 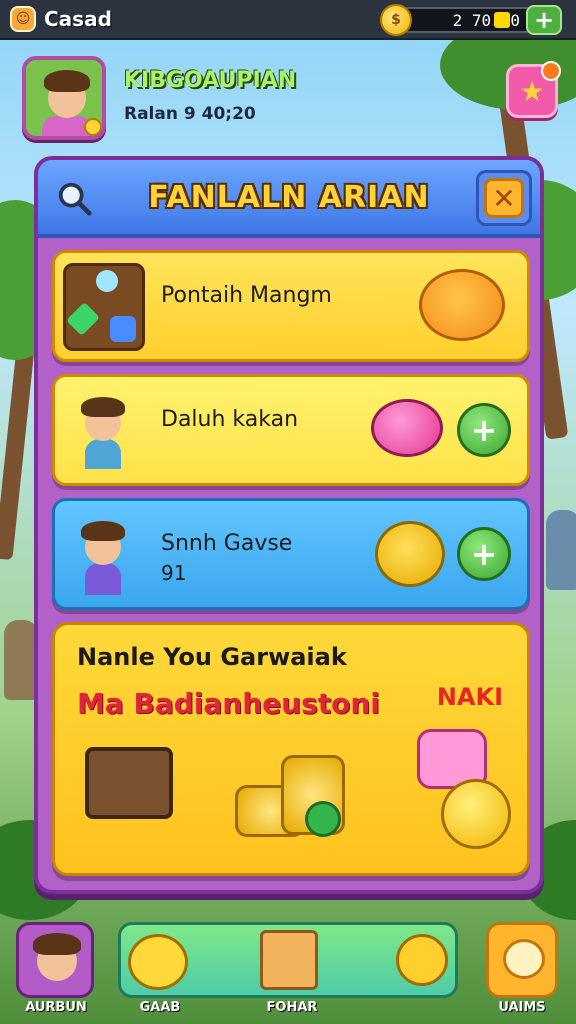 I want to click on add-currency-button: +, so click(x=544, y=20).